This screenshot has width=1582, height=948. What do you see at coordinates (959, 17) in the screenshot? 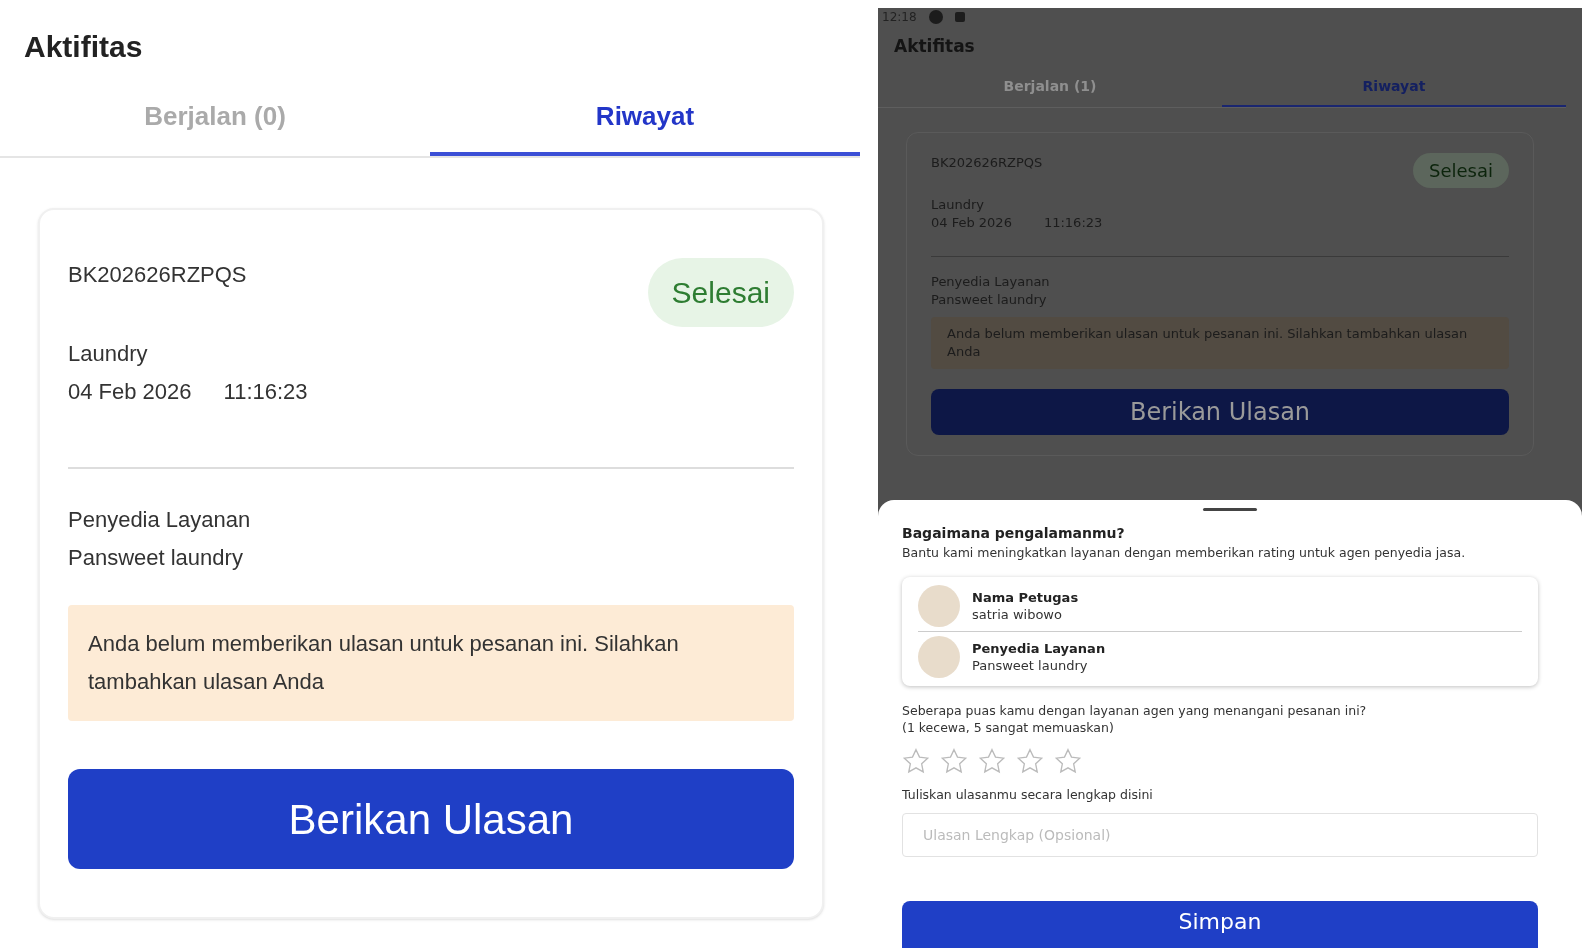
I see `notification-icon` at bounding box center [959, 17].